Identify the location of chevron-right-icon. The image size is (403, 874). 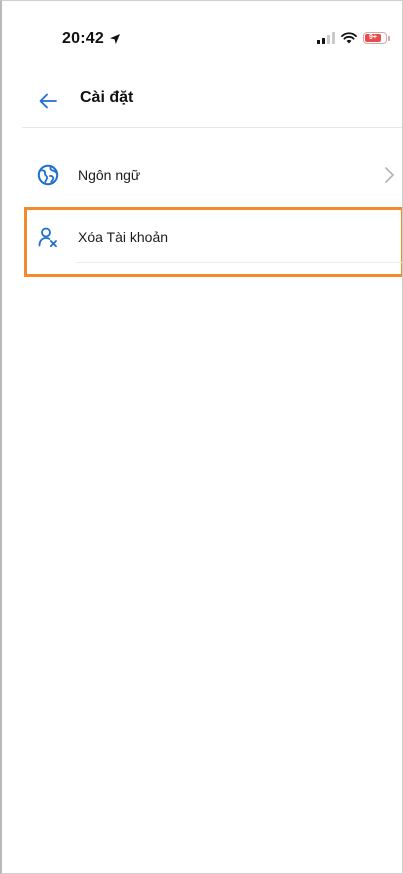
(389, 175).